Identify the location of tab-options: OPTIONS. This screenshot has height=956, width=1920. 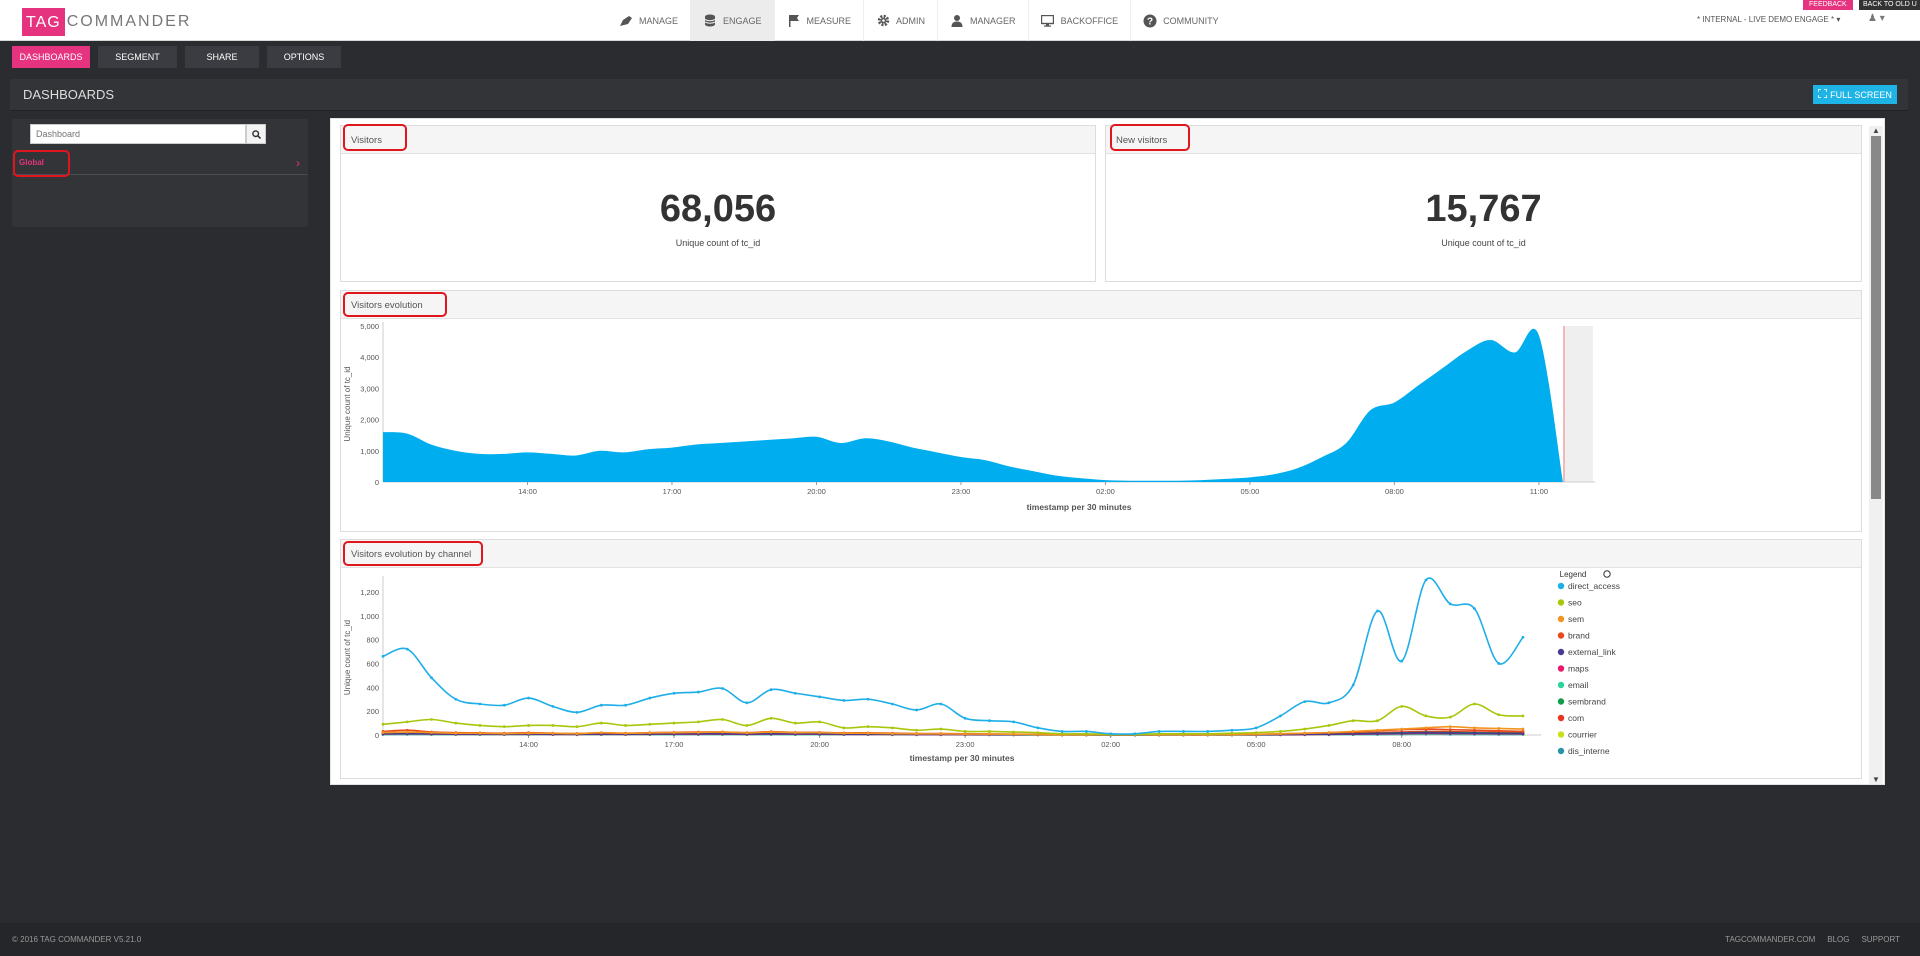
(304, 57).